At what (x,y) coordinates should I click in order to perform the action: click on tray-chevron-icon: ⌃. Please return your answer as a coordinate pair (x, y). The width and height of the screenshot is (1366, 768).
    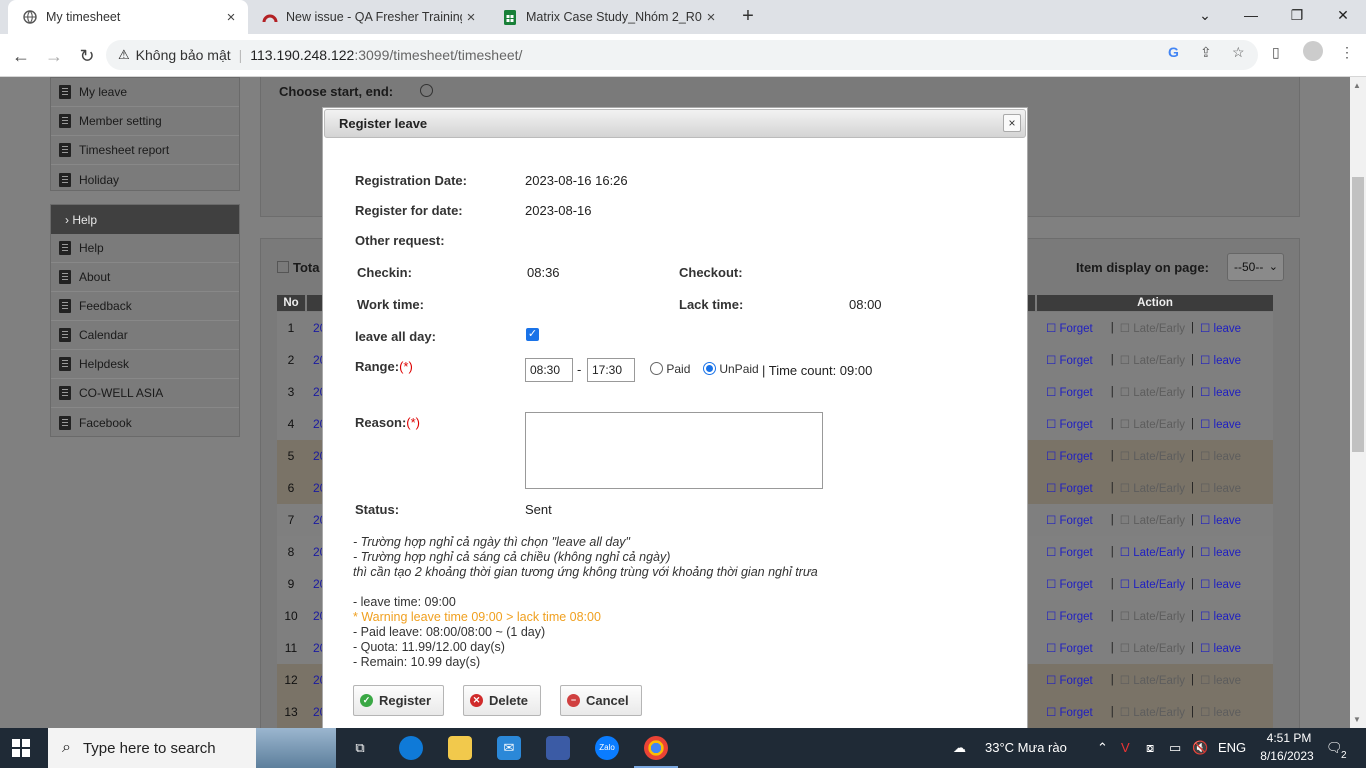
    Looking at the image, I should click on (1102, 748).